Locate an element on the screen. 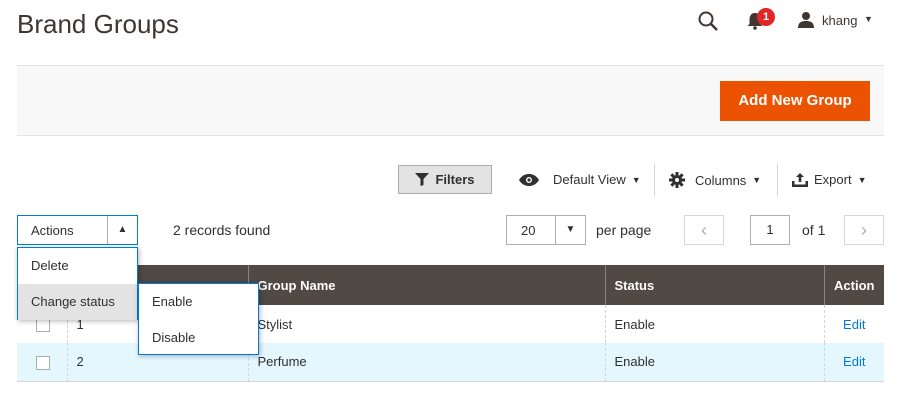 The image size is (900, 418). mass-actions-dropdown: Actions ▲ is located at coordinates (77, 230).